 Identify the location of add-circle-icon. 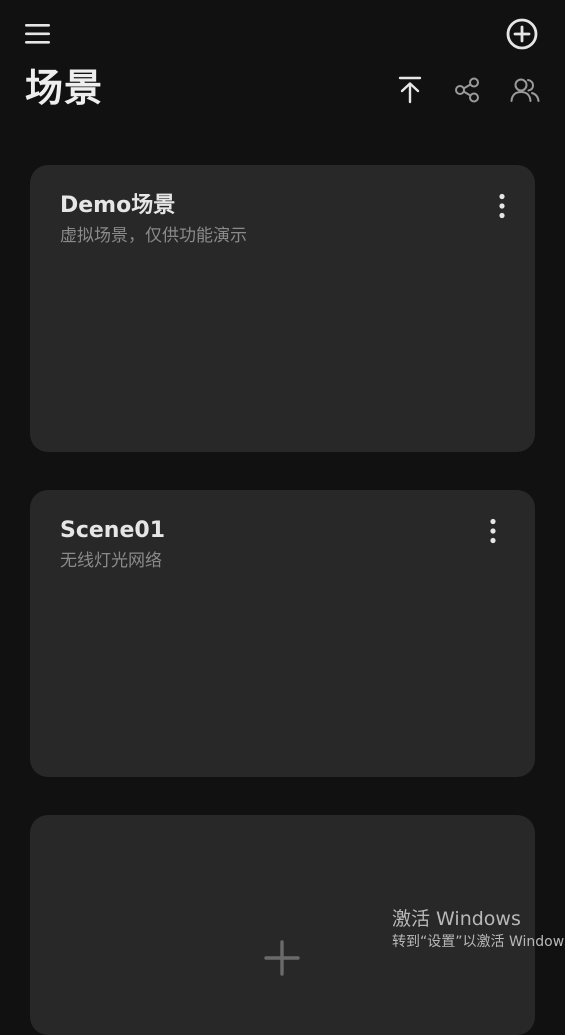
(522, 34).